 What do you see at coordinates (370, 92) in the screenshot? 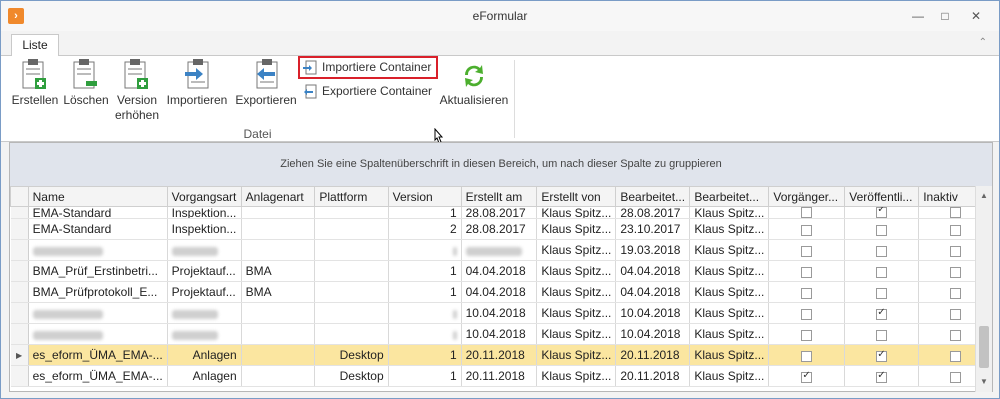
I see `exportiere-container-button: Exportiere Container` at bounding box center [370, 92].